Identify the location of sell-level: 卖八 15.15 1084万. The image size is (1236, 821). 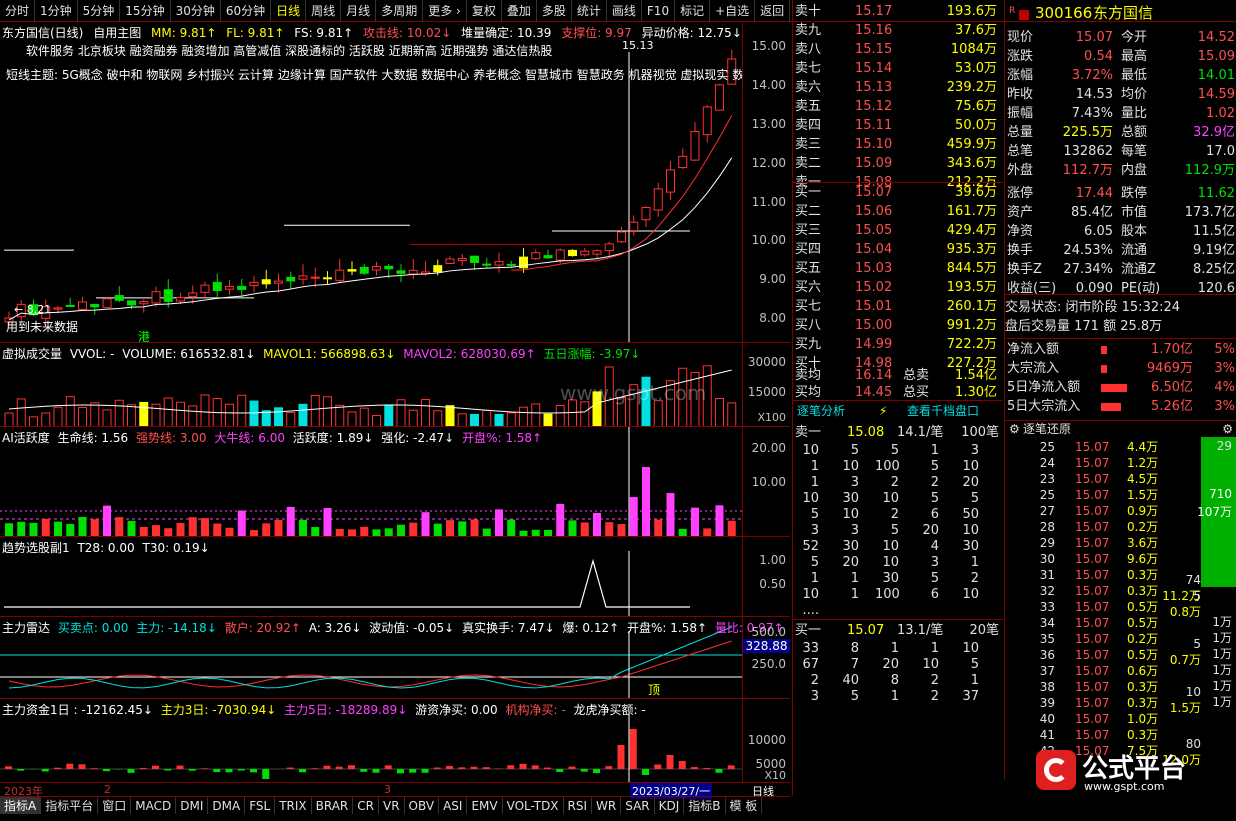
(898, 49).